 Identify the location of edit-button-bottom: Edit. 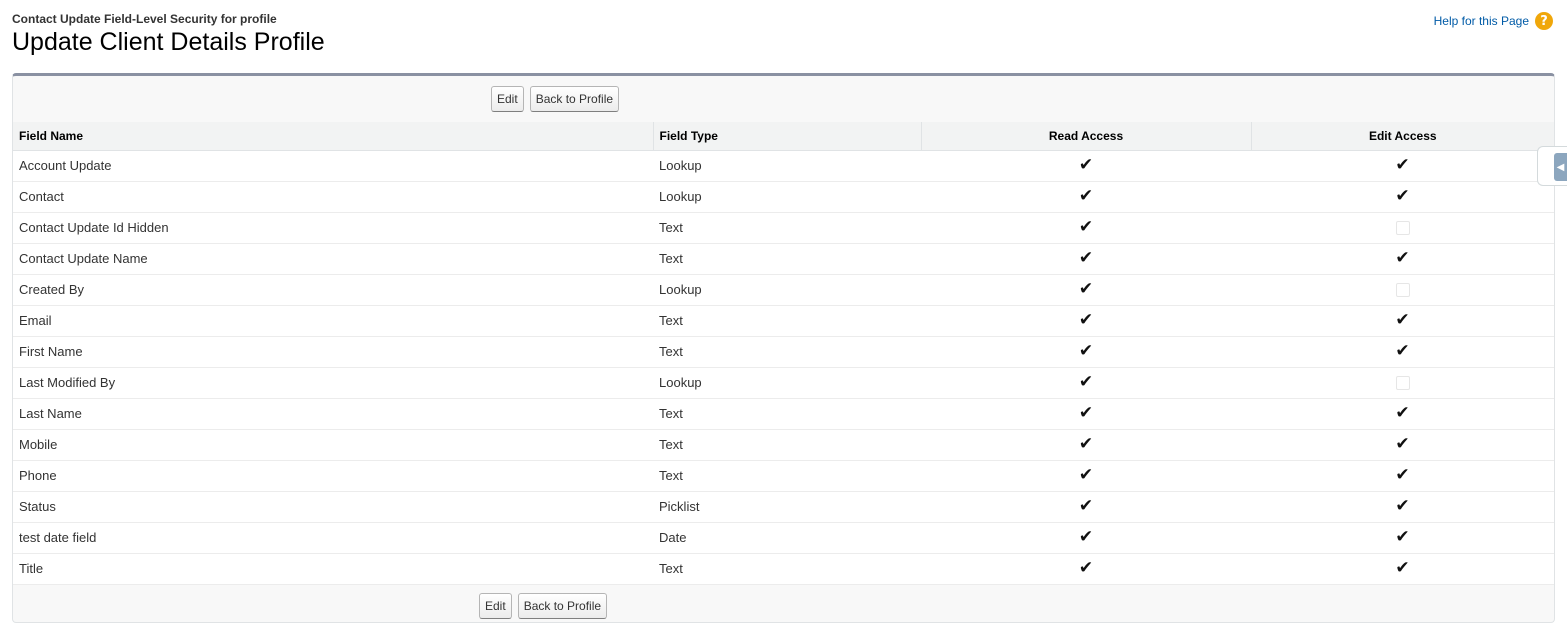
(495, 606).